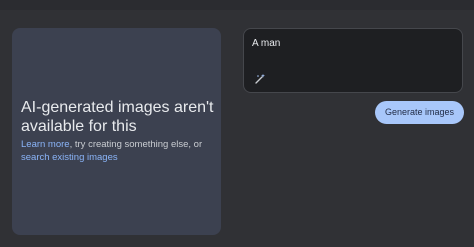 The width and height of the screenshot is (474, 247). Describe the element at coordinates (419, 112) in the screenshot. I see `generate-images-button: Generate images` at that location.